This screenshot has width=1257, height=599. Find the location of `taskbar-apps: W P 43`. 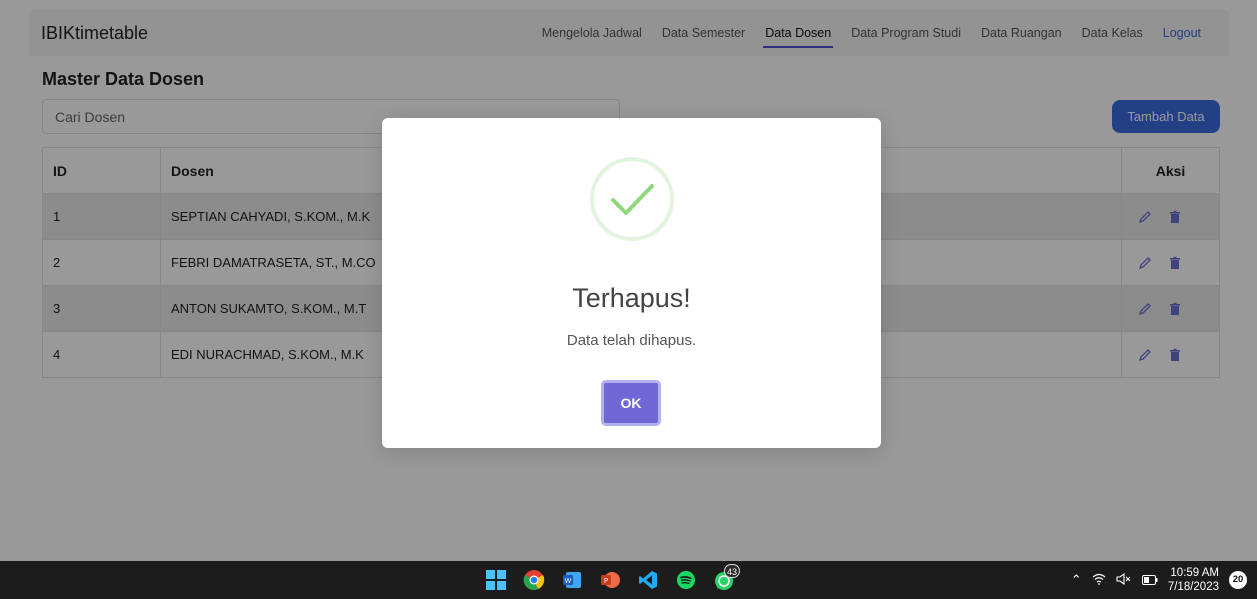

taskbar-apps: W P 43 is located at coordinates (610, 579).